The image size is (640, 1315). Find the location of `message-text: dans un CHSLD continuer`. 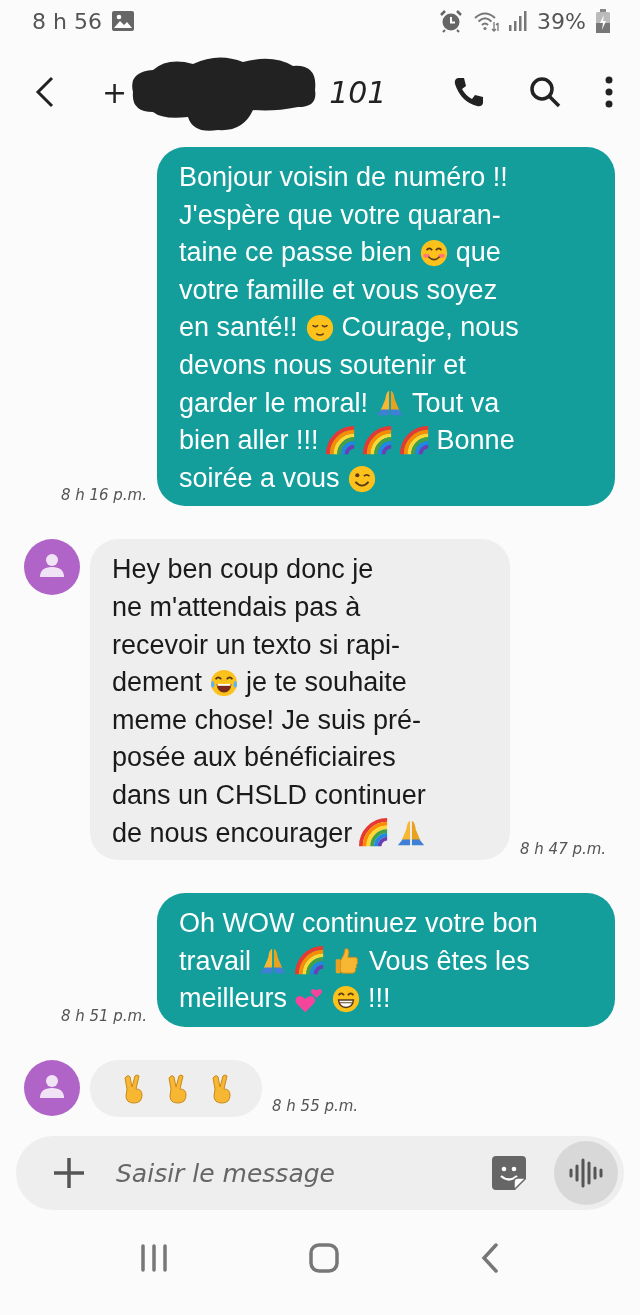

message-text: dans un CHSLD continuer is located at coordinates (269, 795).